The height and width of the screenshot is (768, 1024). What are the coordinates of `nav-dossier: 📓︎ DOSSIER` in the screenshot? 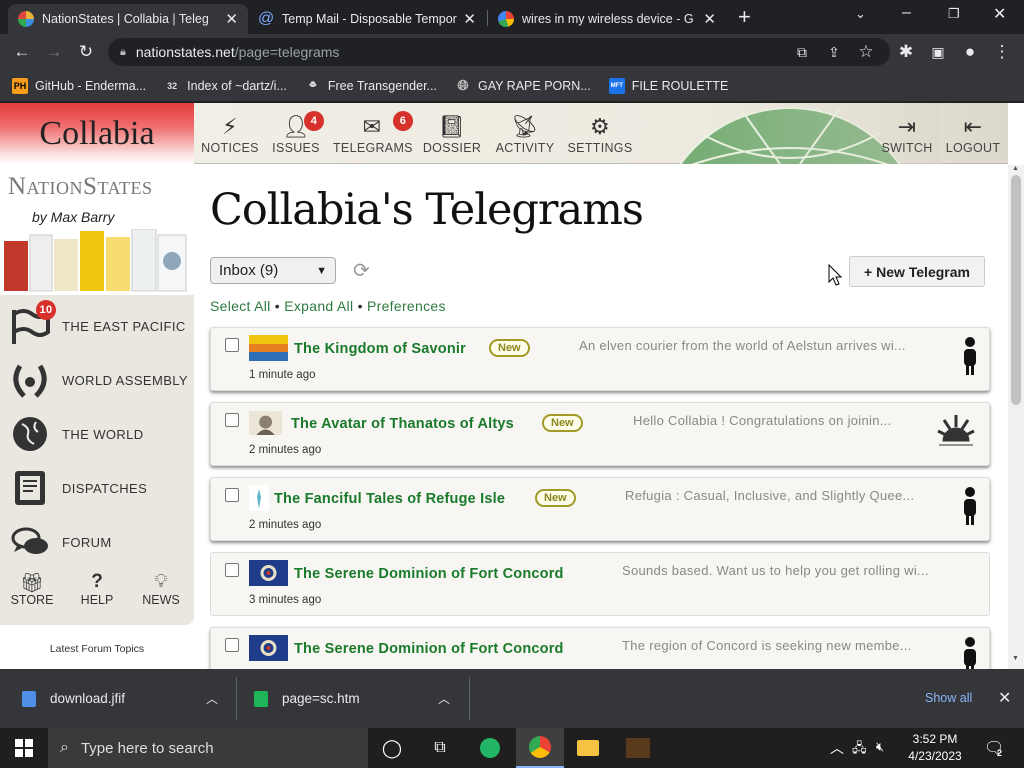 It's located at (452, 135).